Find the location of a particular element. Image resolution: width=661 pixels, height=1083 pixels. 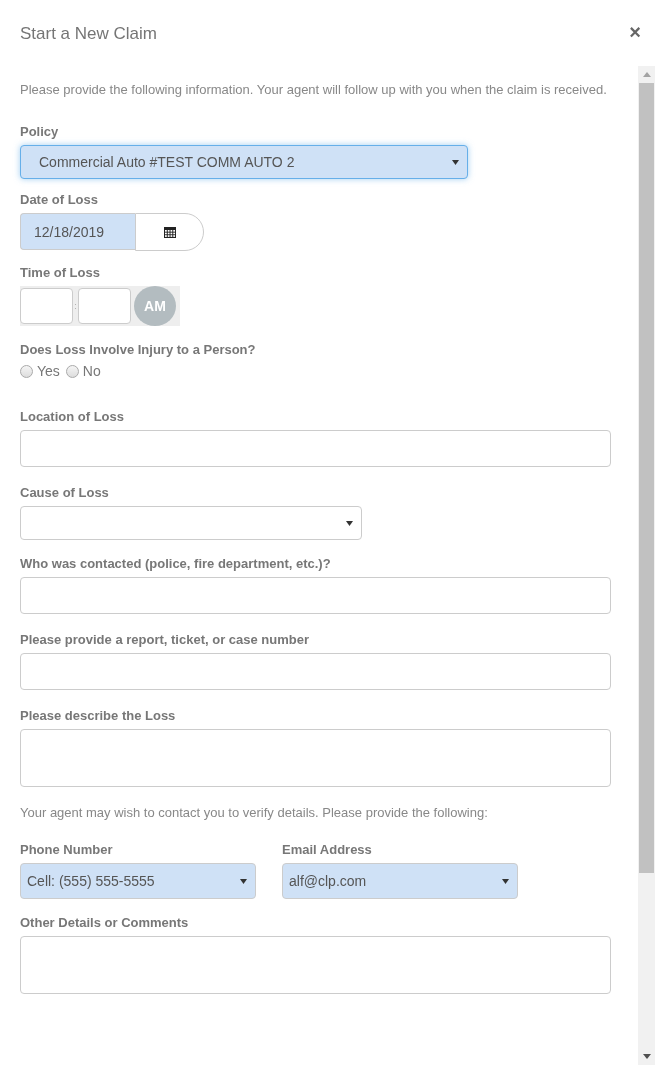

option-label: No is located at coordinates (91, 371).